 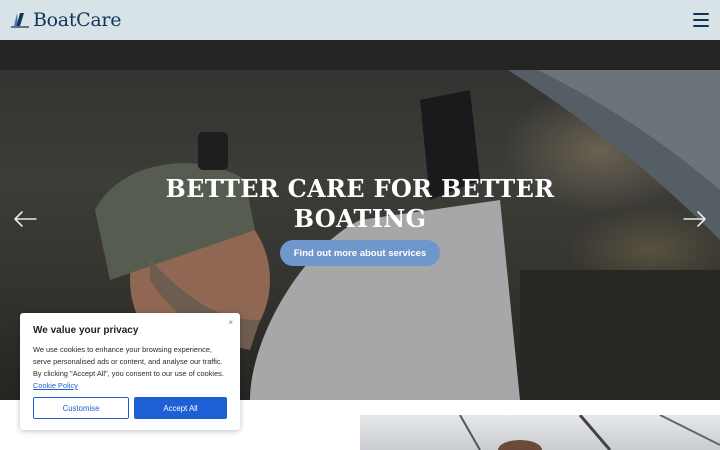 What do you see at coordinates (360, 253) in the screenshot?
I see `services-cta-button: Find out more about services` at bounding box center [360, 253].